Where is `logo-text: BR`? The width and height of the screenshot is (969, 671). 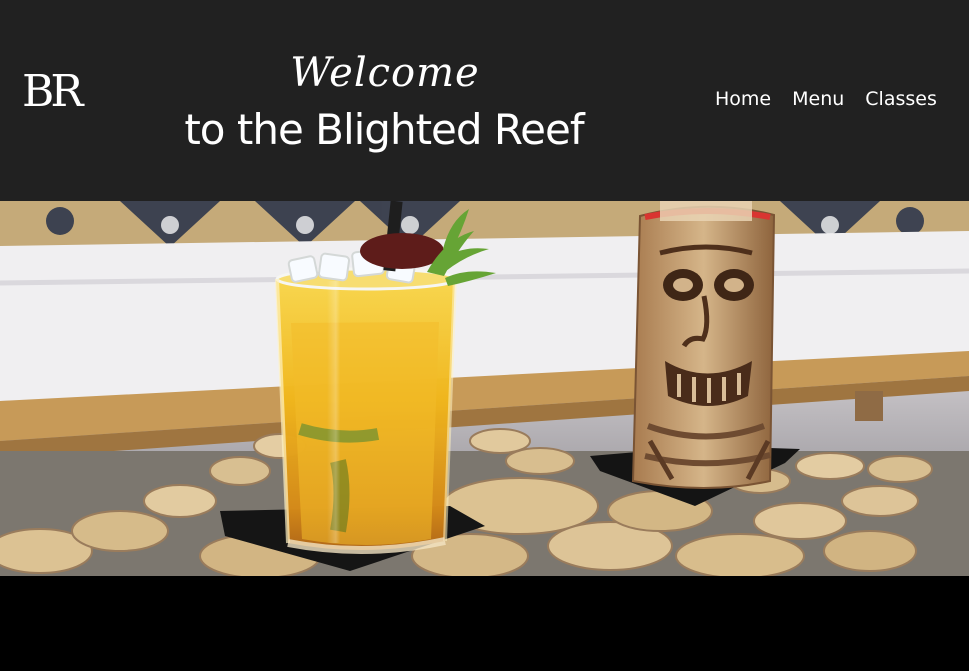
logo-text: BR is located at coordinates (53, 91).